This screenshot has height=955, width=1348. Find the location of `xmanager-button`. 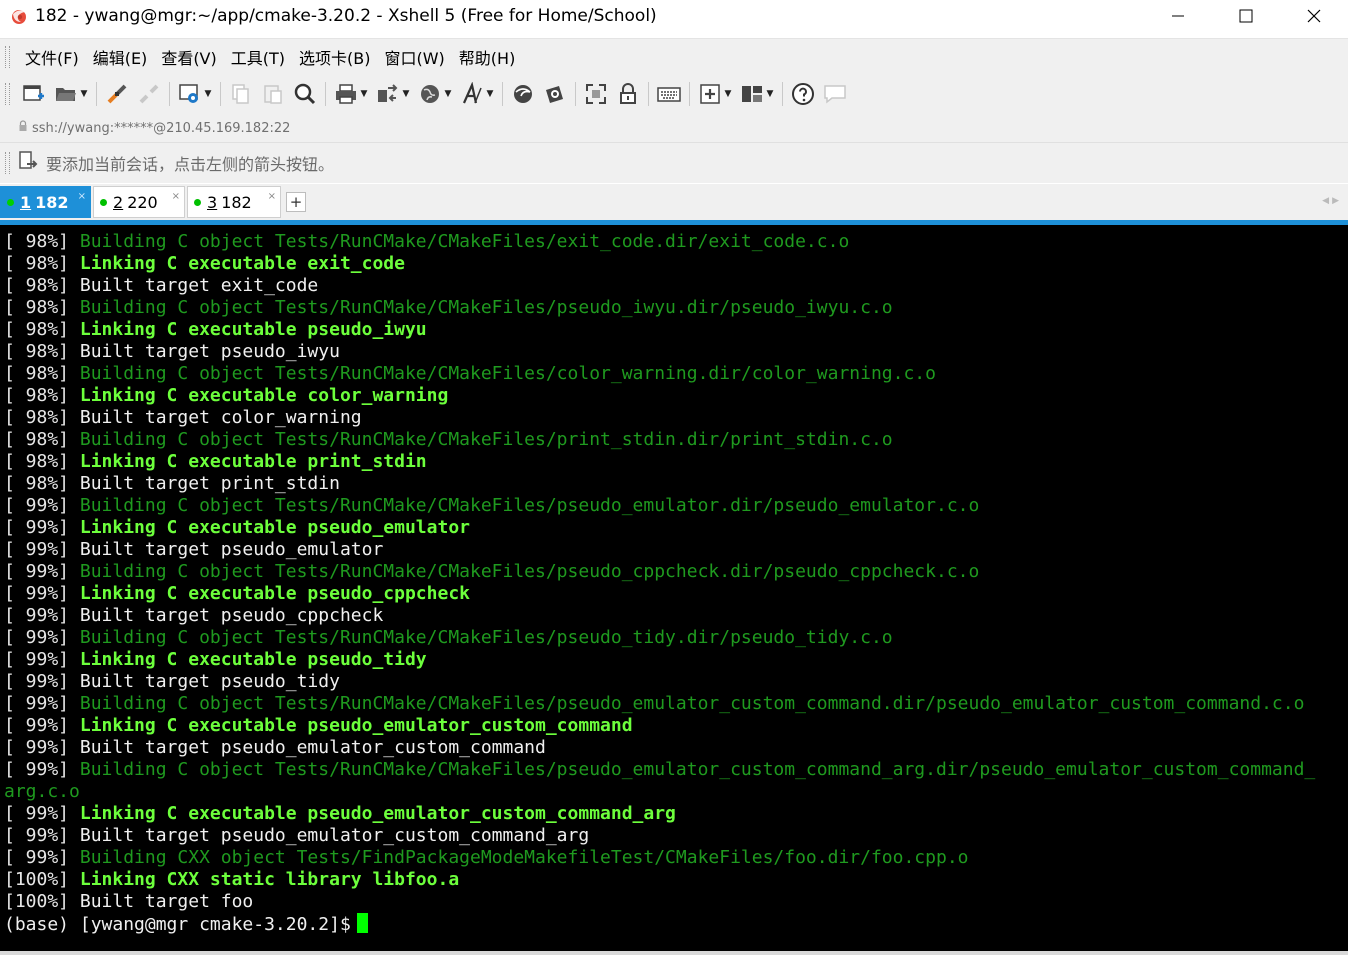

xmanager-button is located at coordinates (555, 94).